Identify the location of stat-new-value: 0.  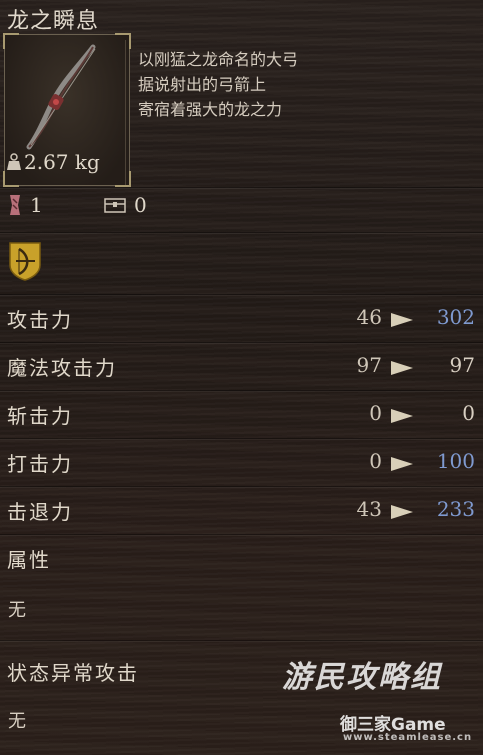
(468, 413).